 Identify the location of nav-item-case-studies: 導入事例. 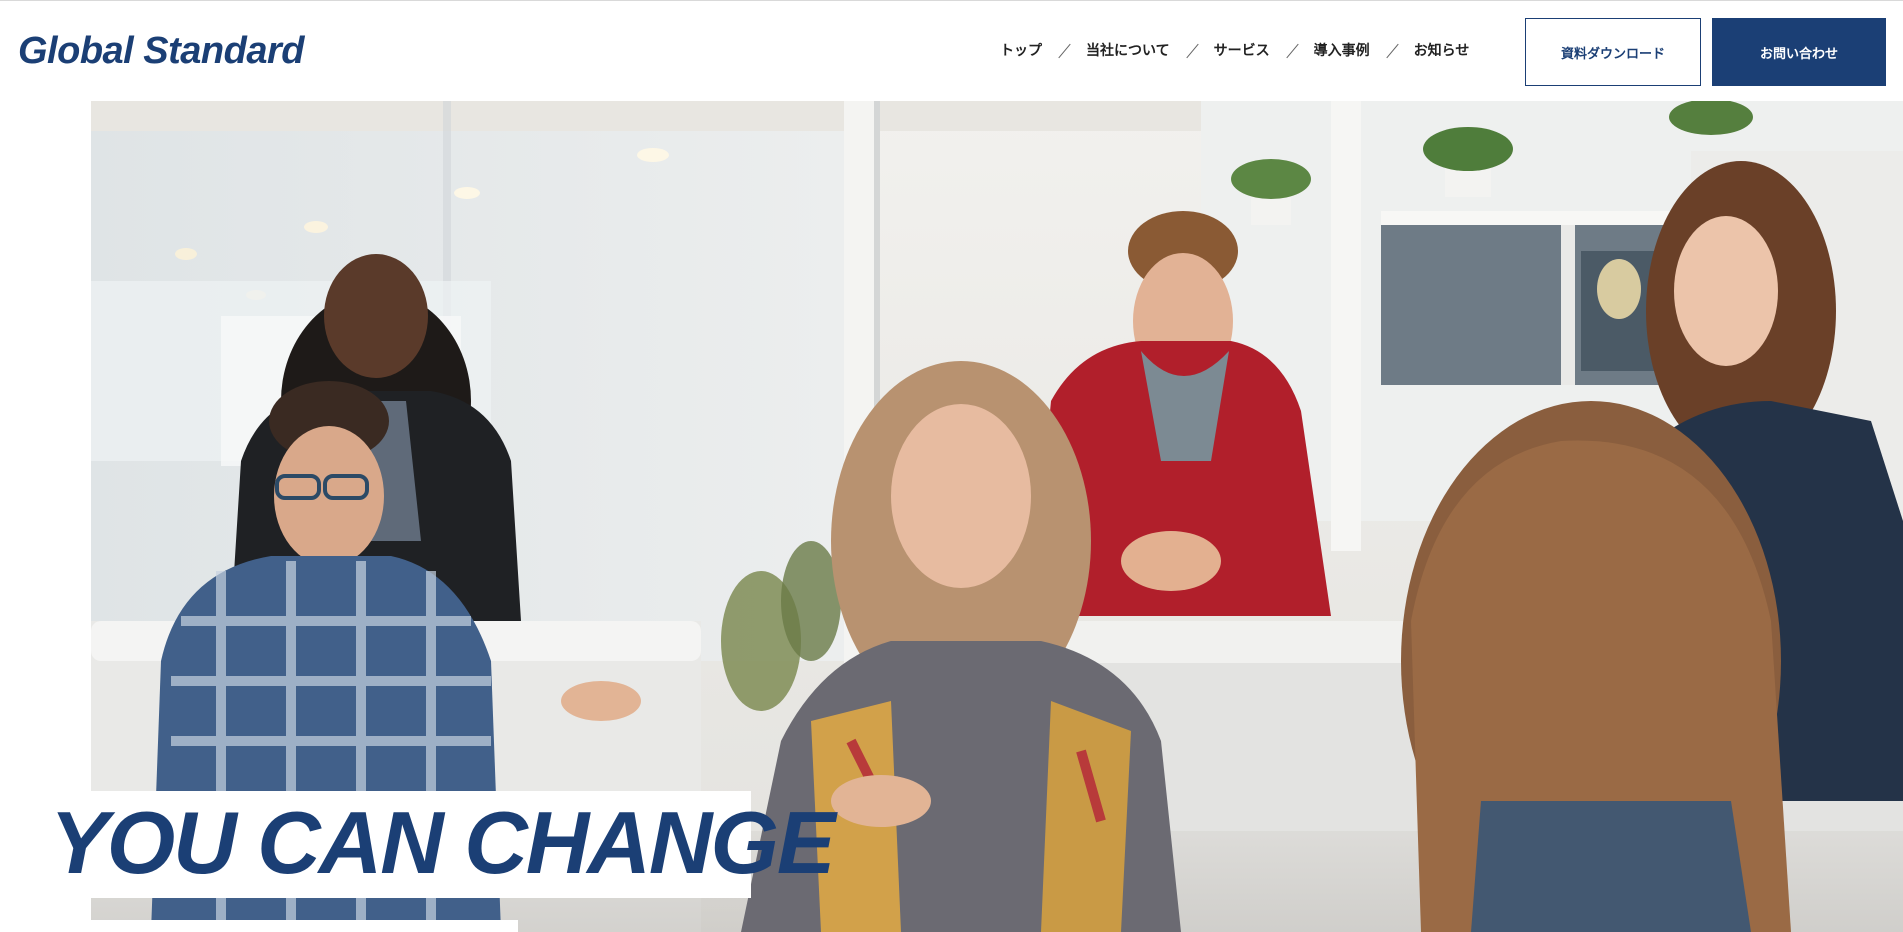
(1342, 51).